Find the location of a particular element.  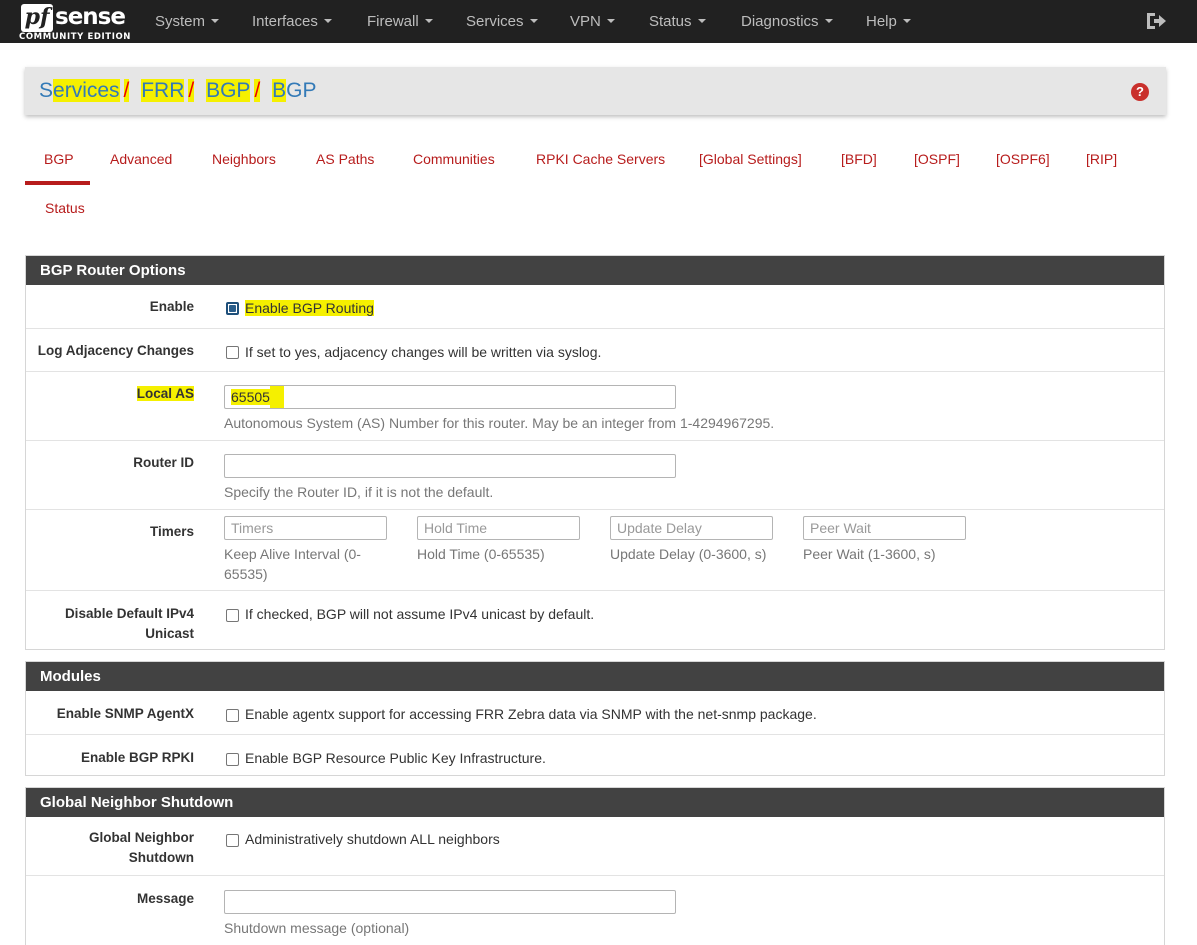

hold-time-help: Hold Time (0-65535) is located at coordinates (481, 554).